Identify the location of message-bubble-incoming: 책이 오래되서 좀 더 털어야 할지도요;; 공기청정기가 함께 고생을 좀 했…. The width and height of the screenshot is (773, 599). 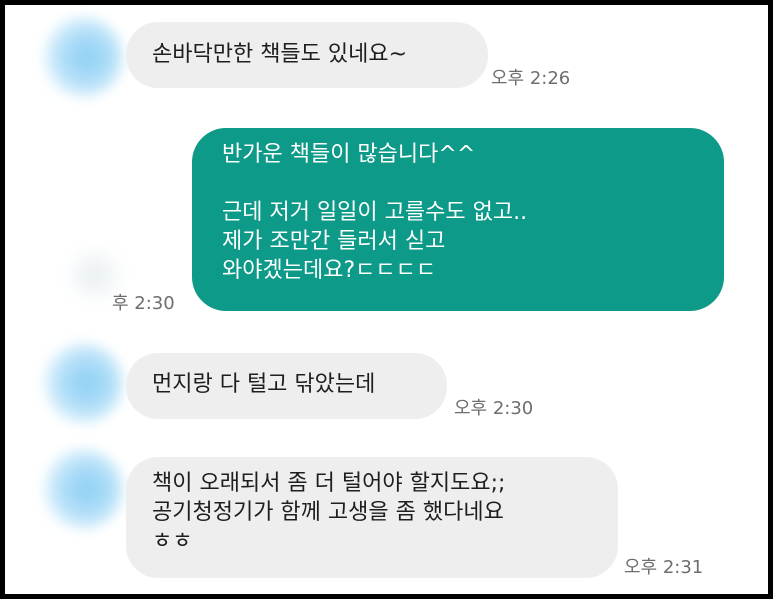
(372, 517).